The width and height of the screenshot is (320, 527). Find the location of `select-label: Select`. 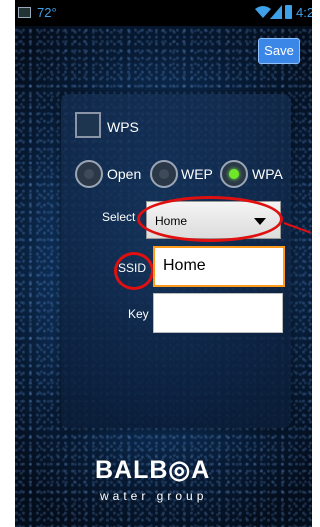

select-label: Select is located at coordinates (119, 217).